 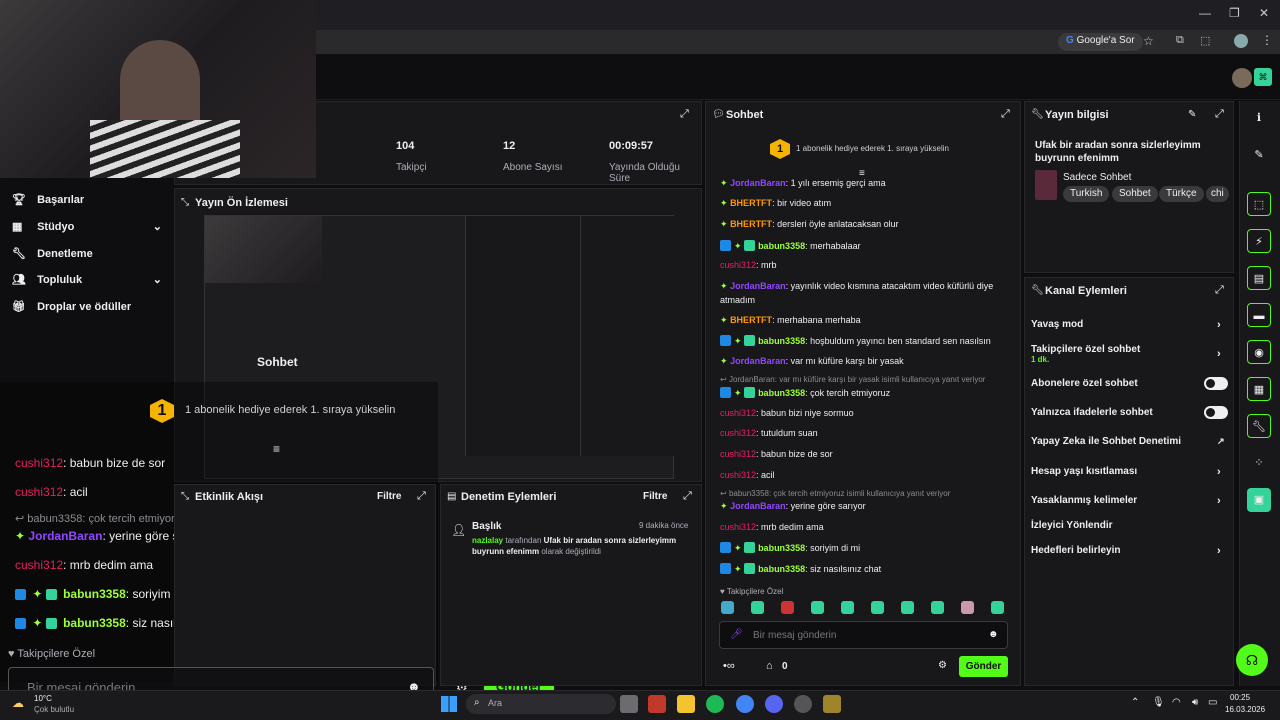 What do you see at coordinates (107, 594) in the screenshot?
I see `overlay-line: ✦ babun3358: soriyim di mi` at bounding box center [107, 594].